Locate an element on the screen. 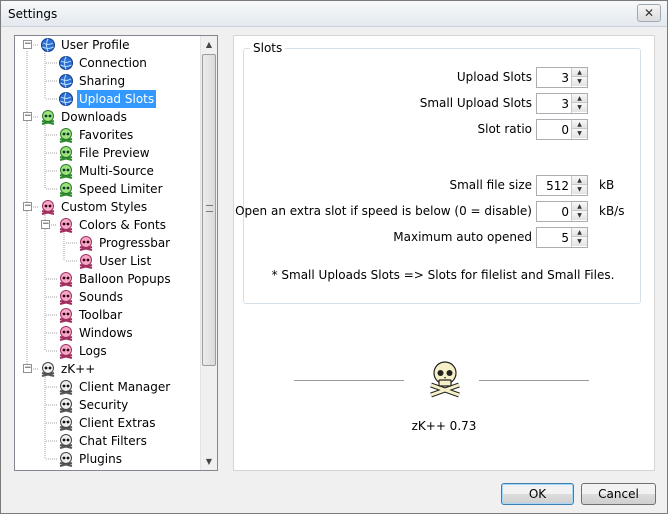  tree-item-label: Security is located at coordinates (104, 405).